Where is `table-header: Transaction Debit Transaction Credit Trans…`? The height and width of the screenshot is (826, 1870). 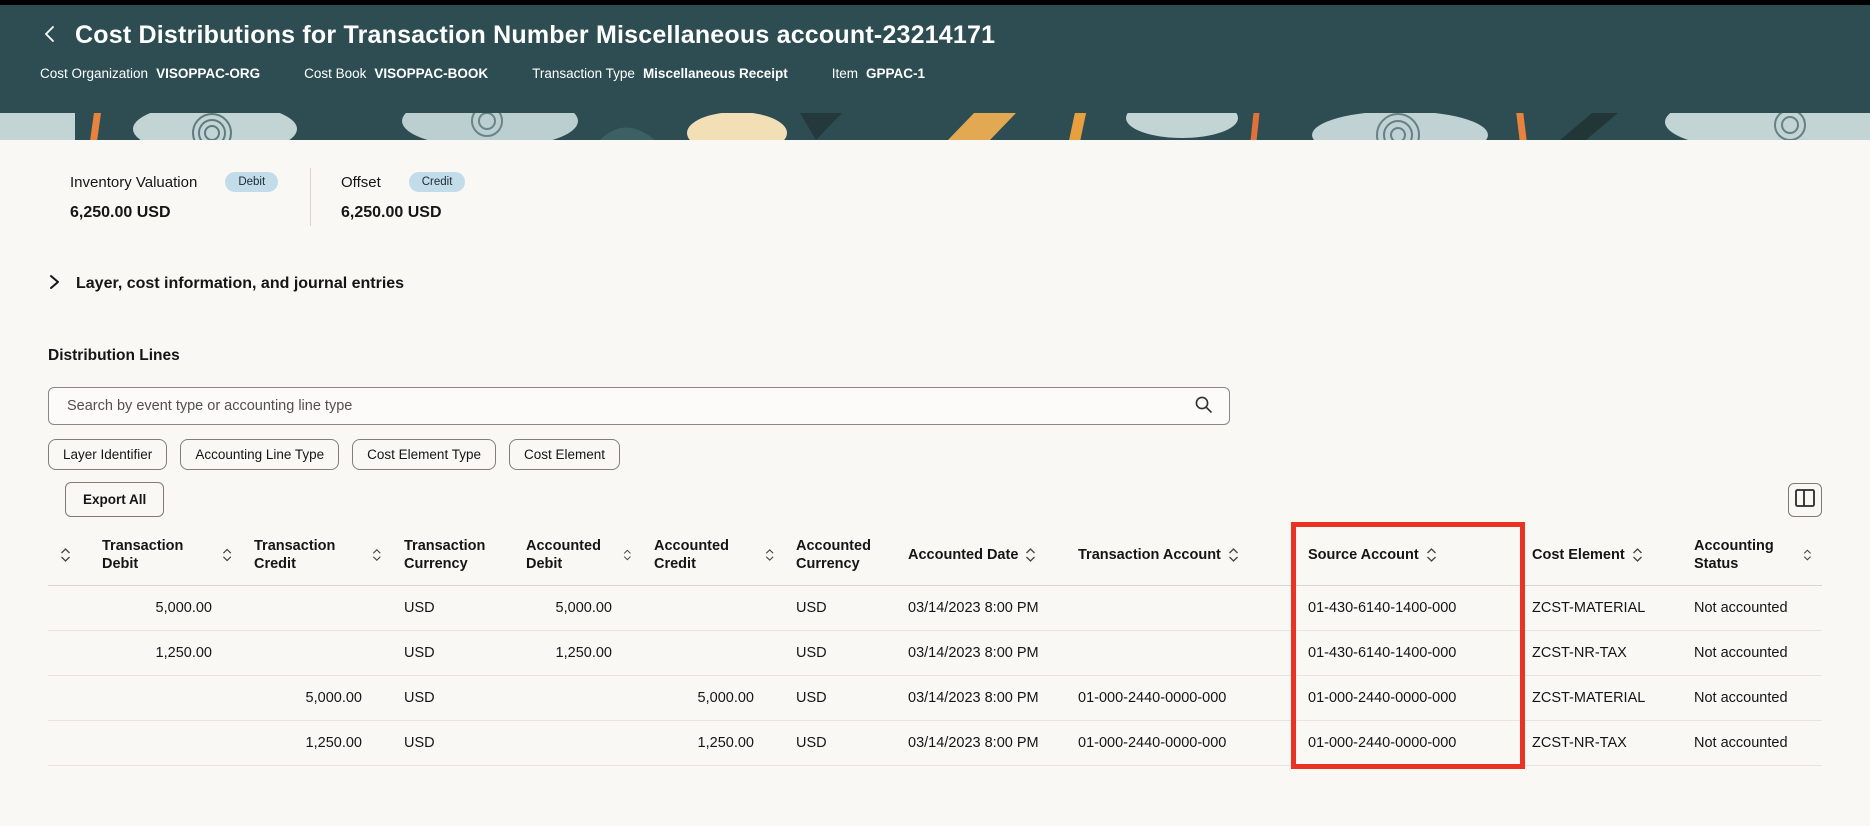
table-header: Transaction Debit Transaction Credit Trans… is located at coordinates (935, 556).